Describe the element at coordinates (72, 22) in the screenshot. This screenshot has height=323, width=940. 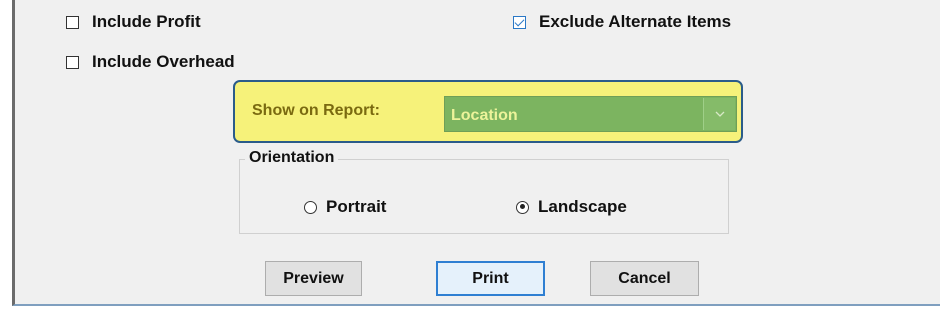
I see `include-profit-checkbox` at that location.